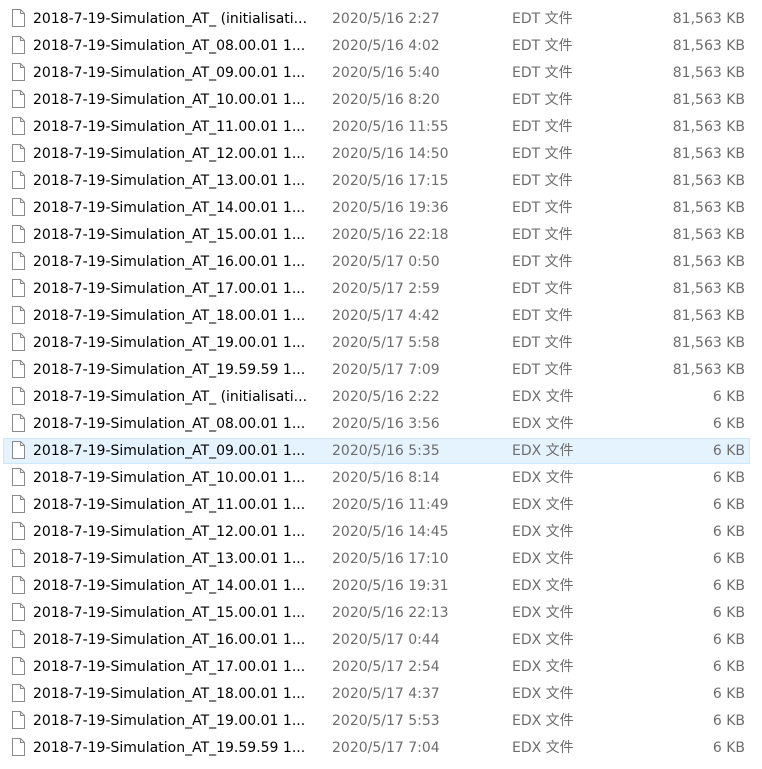 The width and height of the screenshot is (762, 769). I want to click on file-date-modified: 2020/5/17 5:58, so click(386, 343).